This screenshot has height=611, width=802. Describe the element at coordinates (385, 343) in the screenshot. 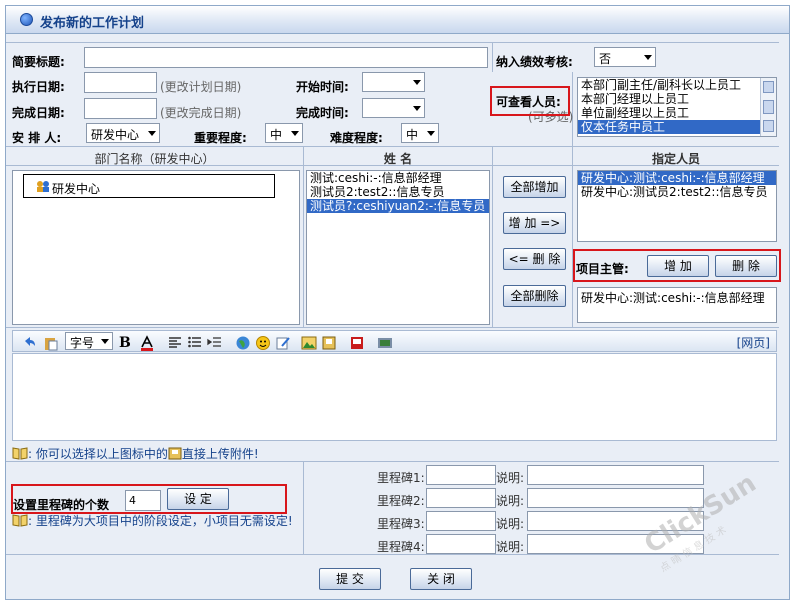

I see `preview-icon` at that location.